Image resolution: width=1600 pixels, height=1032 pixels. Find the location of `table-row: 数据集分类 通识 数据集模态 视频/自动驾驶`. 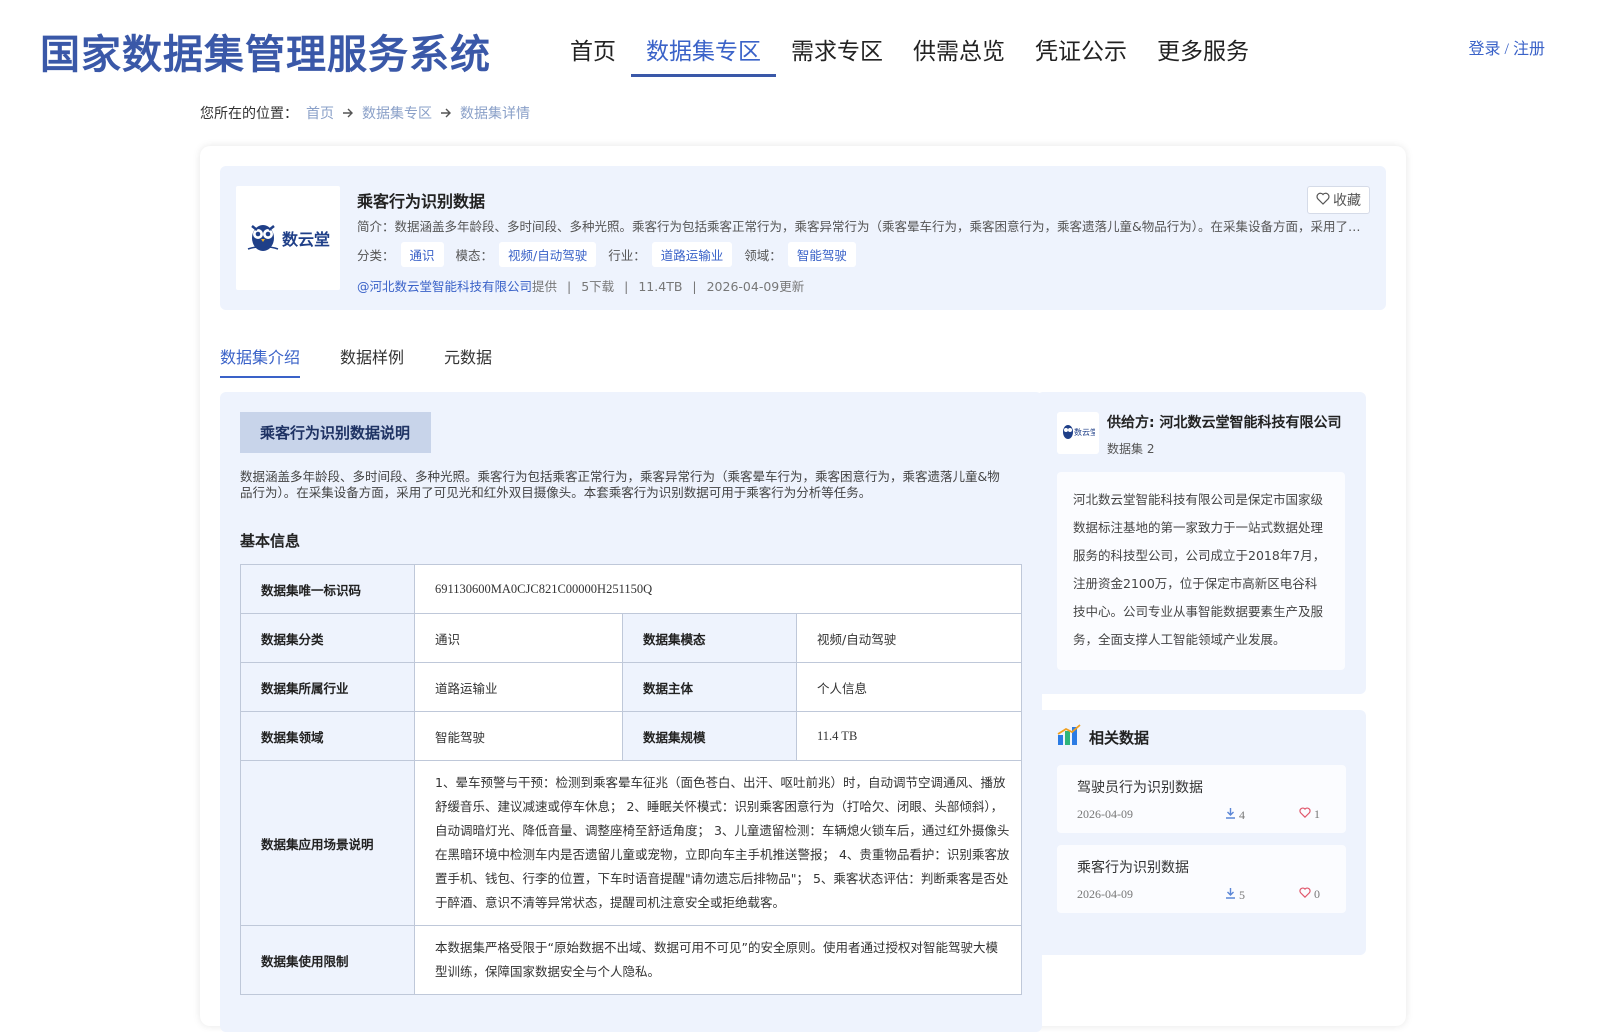

table-row: 数据集分类 通识 数据集模态 视频/自动驾驶 is located at coordinates (631, 638).